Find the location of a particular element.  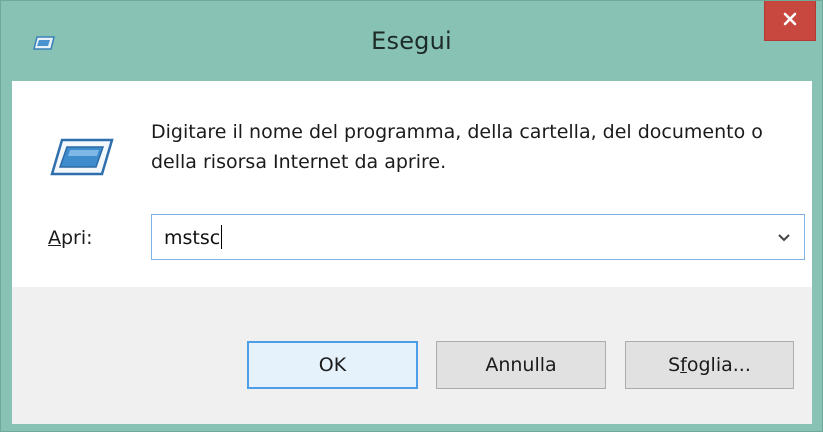

open-input: mstsc is located at coordinates (193, 237).